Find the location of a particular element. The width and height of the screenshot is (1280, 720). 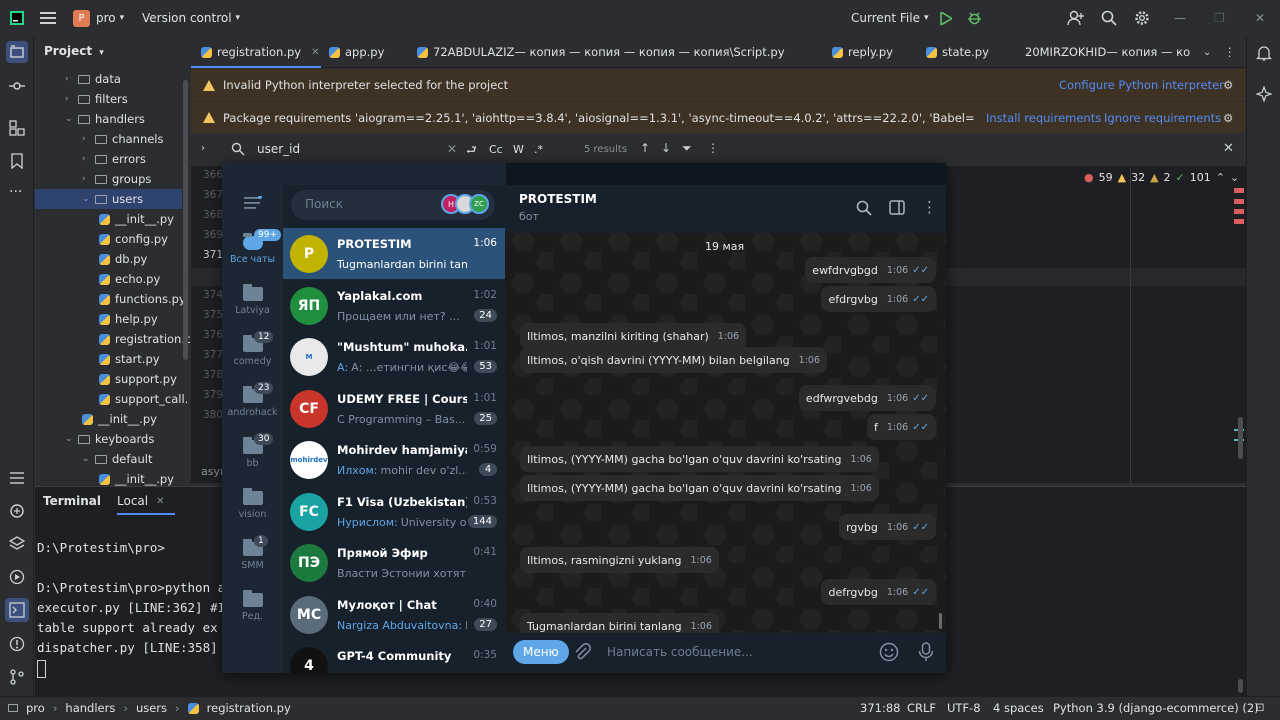

outgoing-message: rgvbg 1:06 ✓✓ is located at coordinates (887, 527).